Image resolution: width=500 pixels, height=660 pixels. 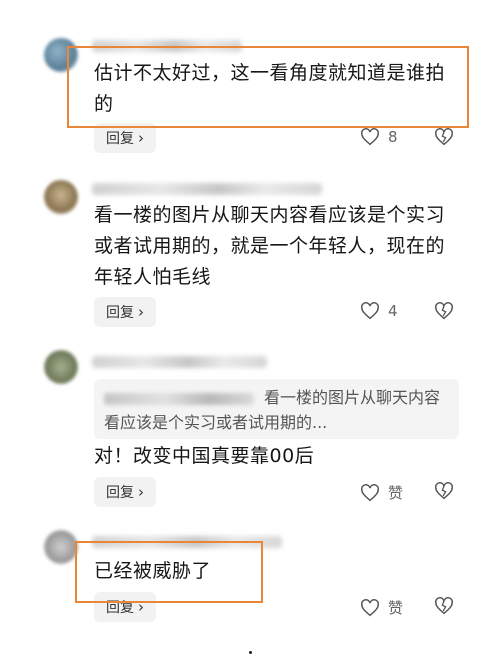 What do you see at coordinates (153, 571) in the screenshot?
I see `comment-text: 已经被威胁了` at bounding box center [153, 571].